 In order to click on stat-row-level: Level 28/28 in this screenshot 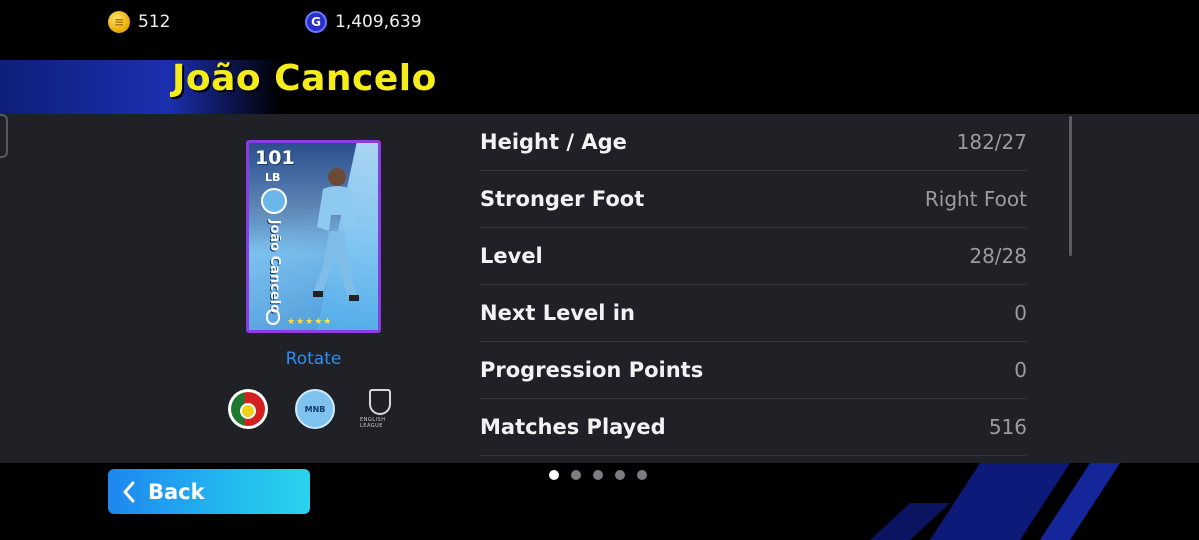, I will do `click(753, 256)`.